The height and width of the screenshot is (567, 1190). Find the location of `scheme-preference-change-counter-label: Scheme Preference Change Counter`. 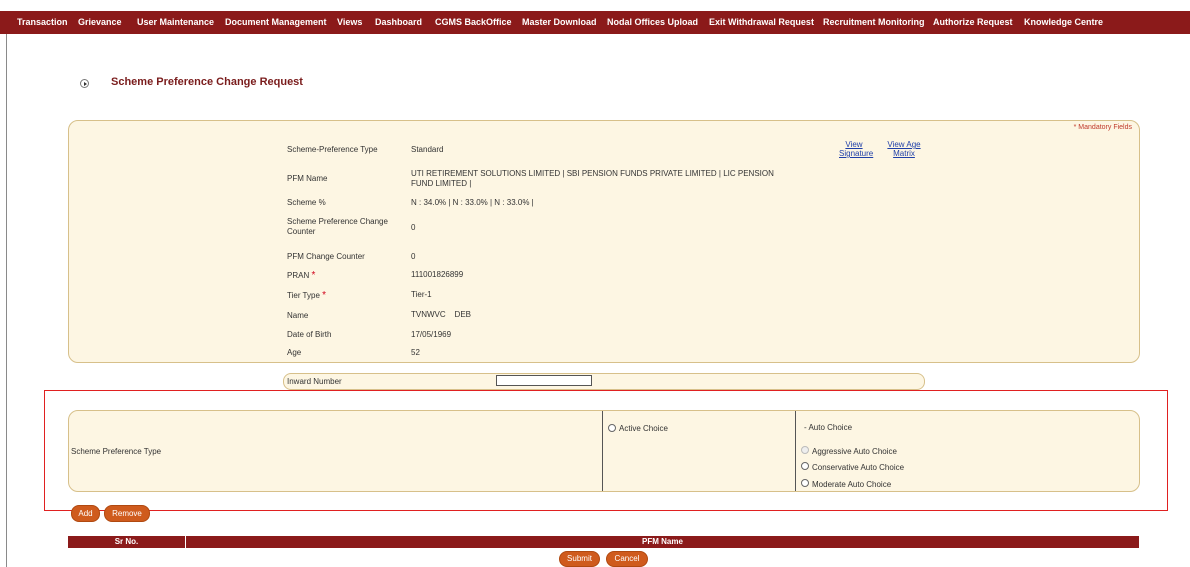

scheme-preference-change-counter-label: Scheme Preference Change Counter is located at coordinates (337, 226).